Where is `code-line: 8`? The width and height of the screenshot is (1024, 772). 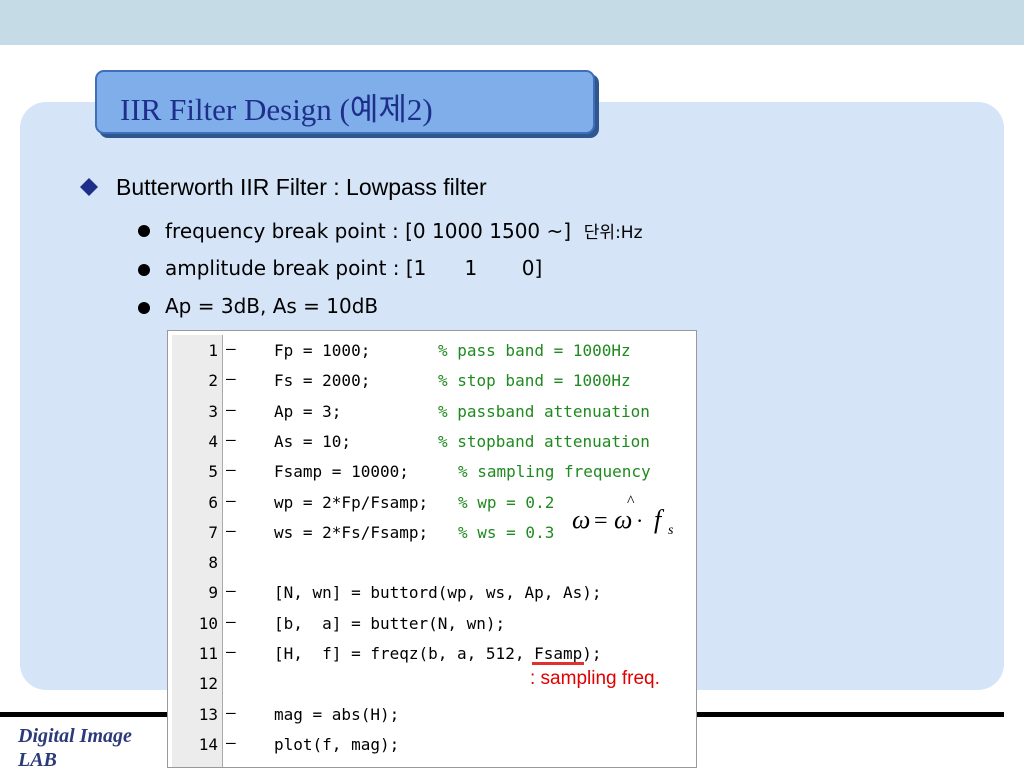
code-line: 8 is located at coordinates (432, 562).